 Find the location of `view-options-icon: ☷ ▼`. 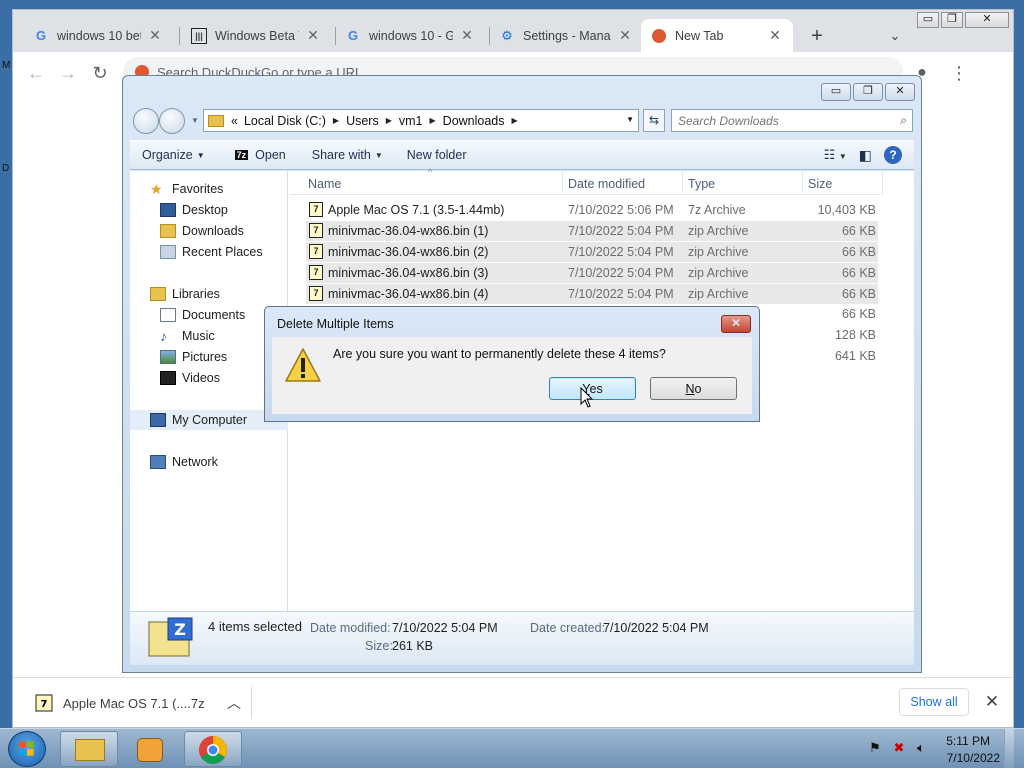

view-options-icon: ☷ ▼ is located at coordinates (835, 155).